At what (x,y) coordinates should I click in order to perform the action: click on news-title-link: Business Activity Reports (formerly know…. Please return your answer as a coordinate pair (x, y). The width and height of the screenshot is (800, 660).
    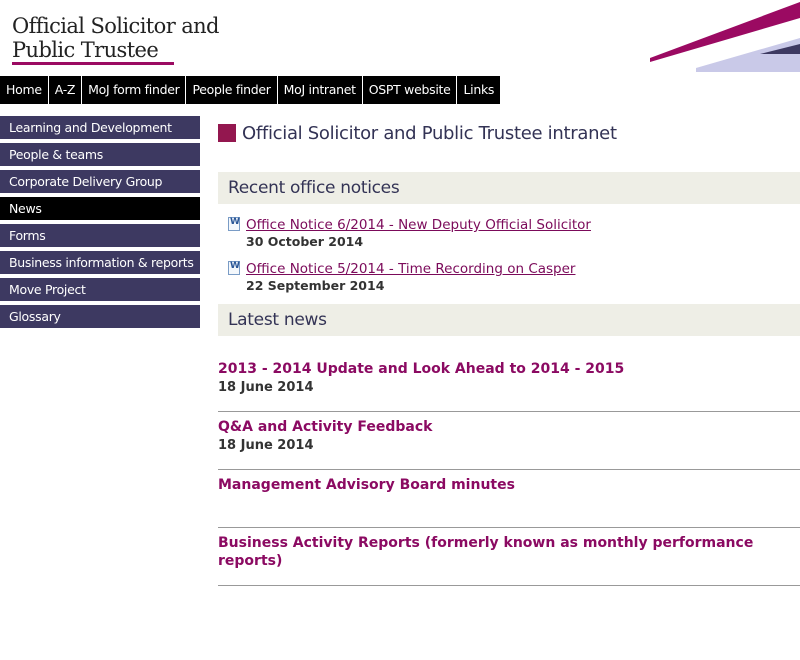
    Looking at the image, I should click on (509, 552).